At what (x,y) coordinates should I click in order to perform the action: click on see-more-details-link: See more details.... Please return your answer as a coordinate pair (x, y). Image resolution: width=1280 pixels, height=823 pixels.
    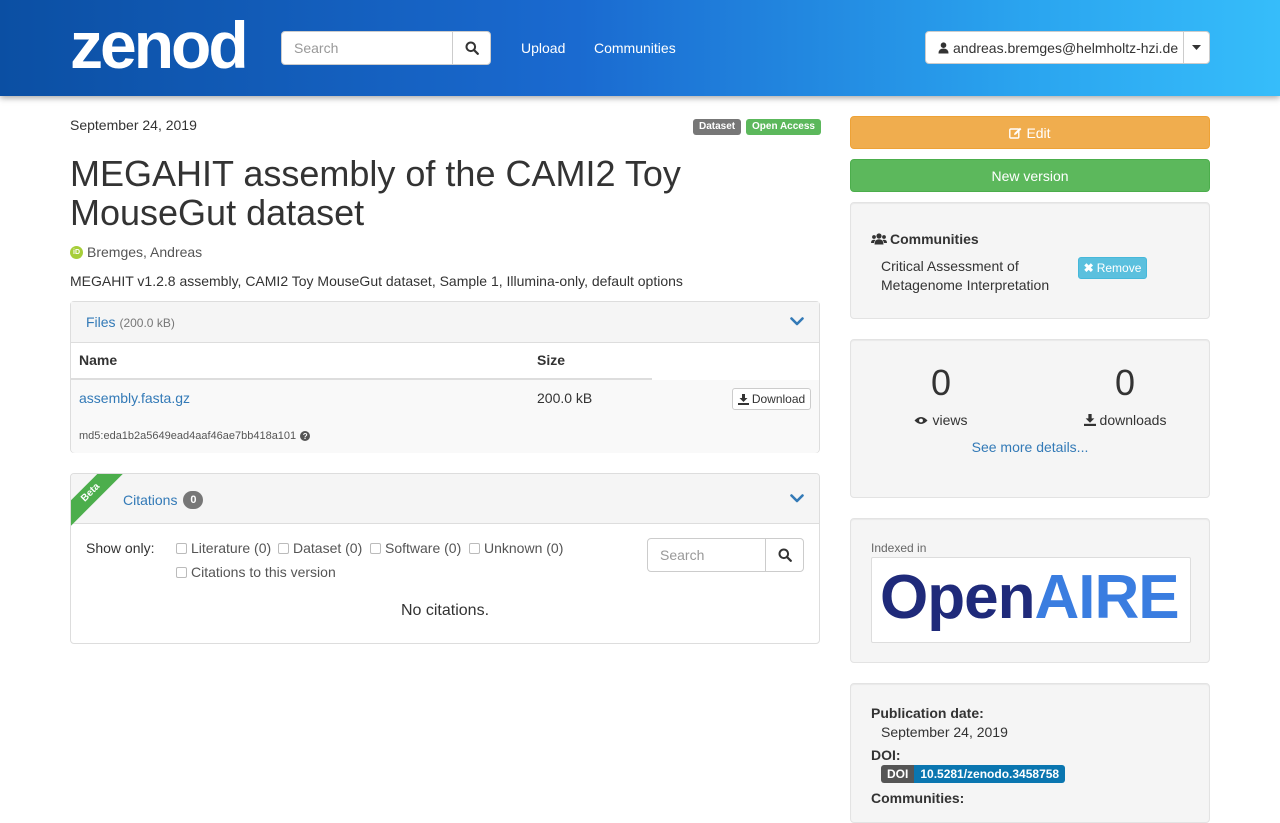
    Looking at the image, I should click on (1030, 447).